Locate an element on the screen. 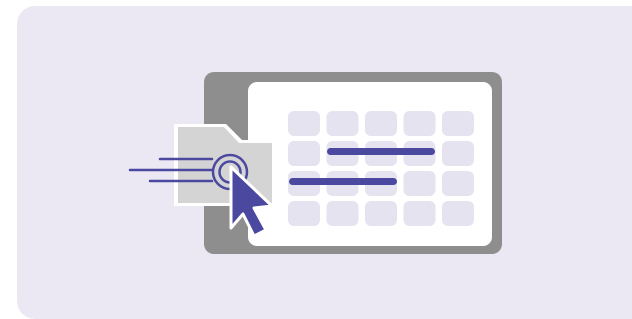 The width and height of the screenshot is (632, 319). event-bar-bottom is located at coordinates (343, 181).